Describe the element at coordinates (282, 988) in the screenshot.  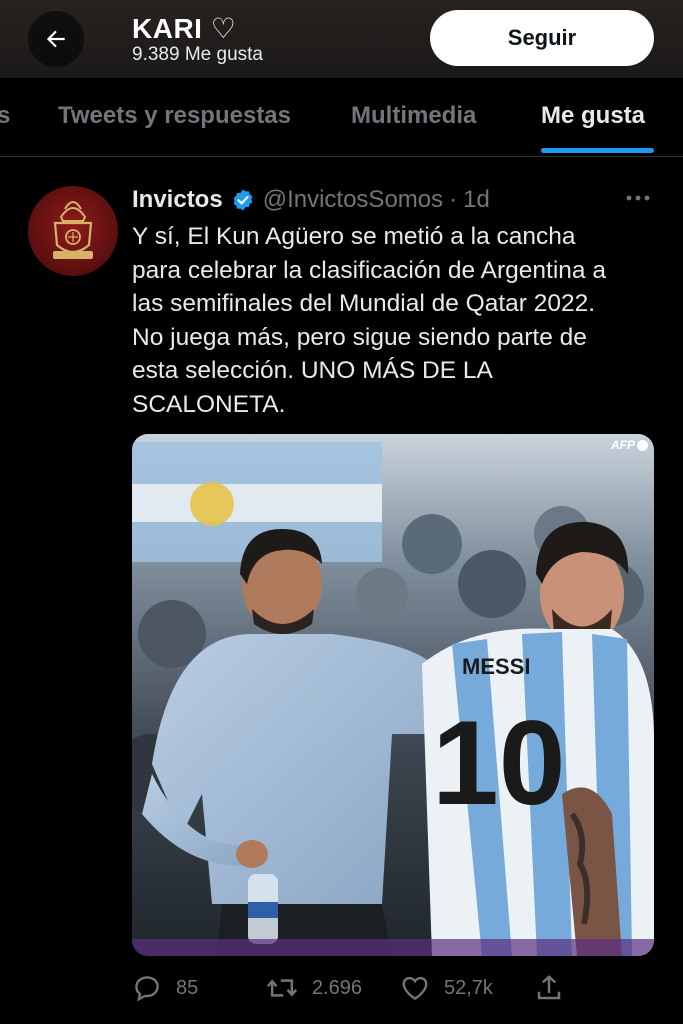
I see `retweet-icon` at that location.